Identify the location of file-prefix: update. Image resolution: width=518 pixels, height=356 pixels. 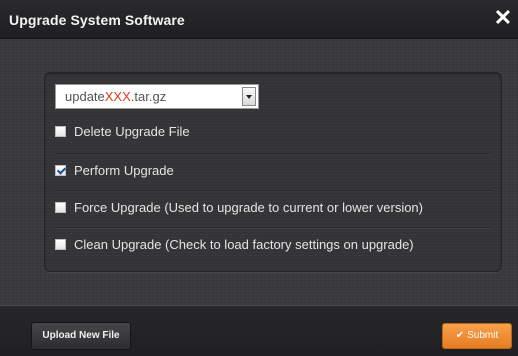
(85, 96).